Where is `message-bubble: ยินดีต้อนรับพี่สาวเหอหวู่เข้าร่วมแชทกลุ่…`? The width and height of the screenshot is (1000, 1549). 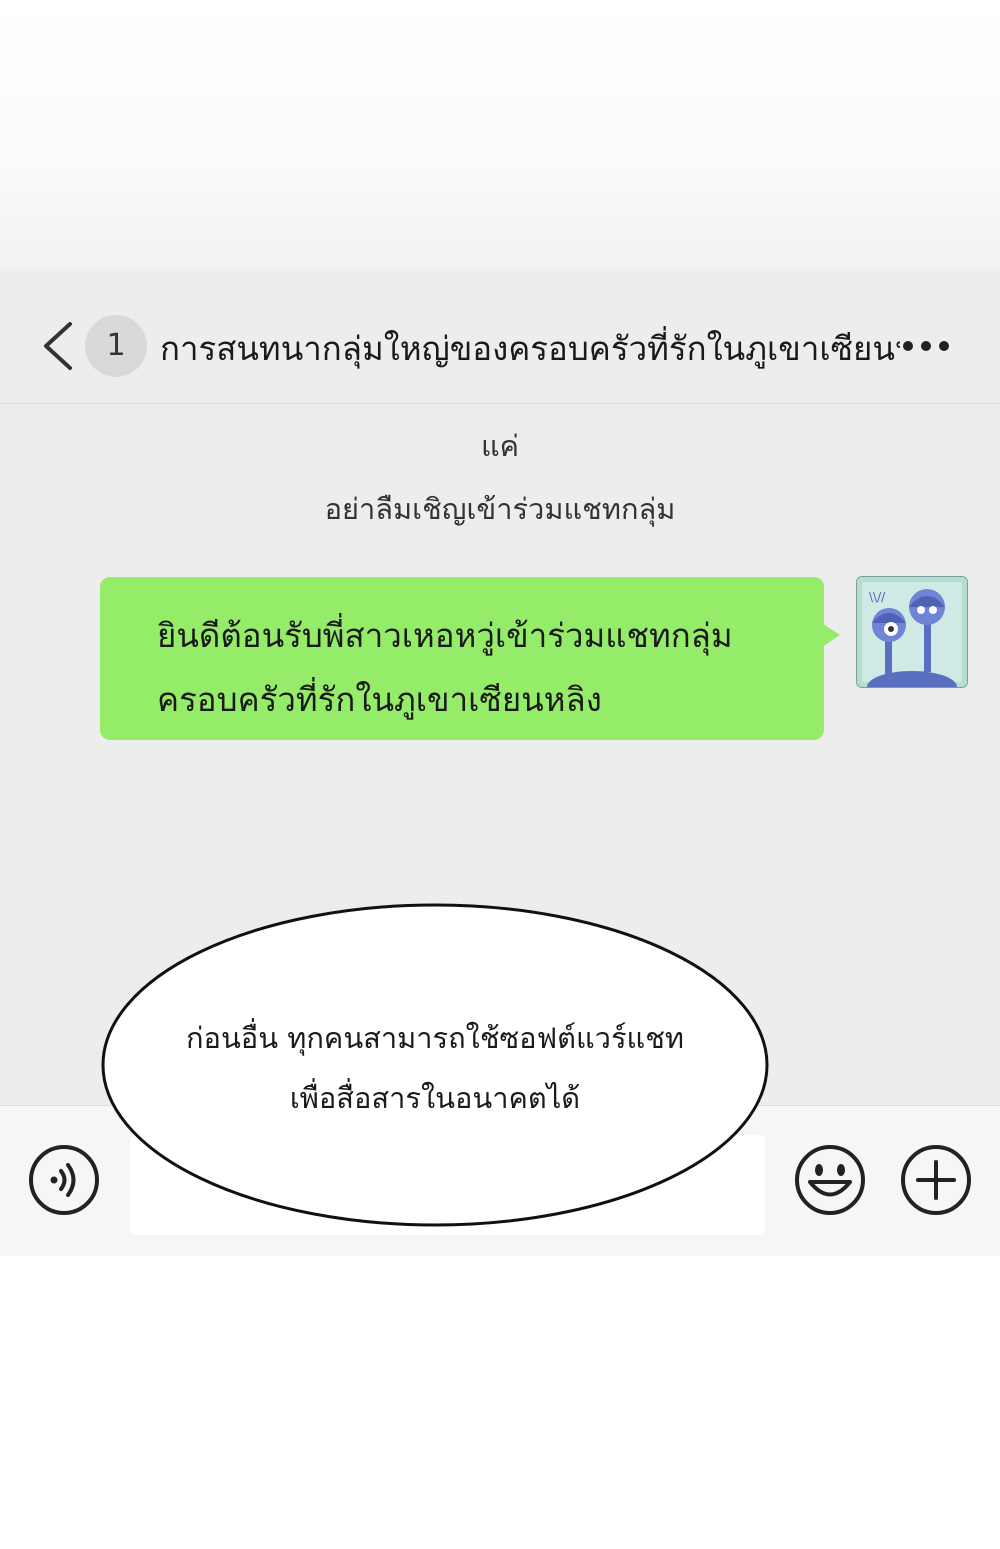
message-bubble: ยินดีต้อนรับพี่สาวเหอหวู่เข้าร่วมแชทกลุ่… is located at coordinates (470, 658).